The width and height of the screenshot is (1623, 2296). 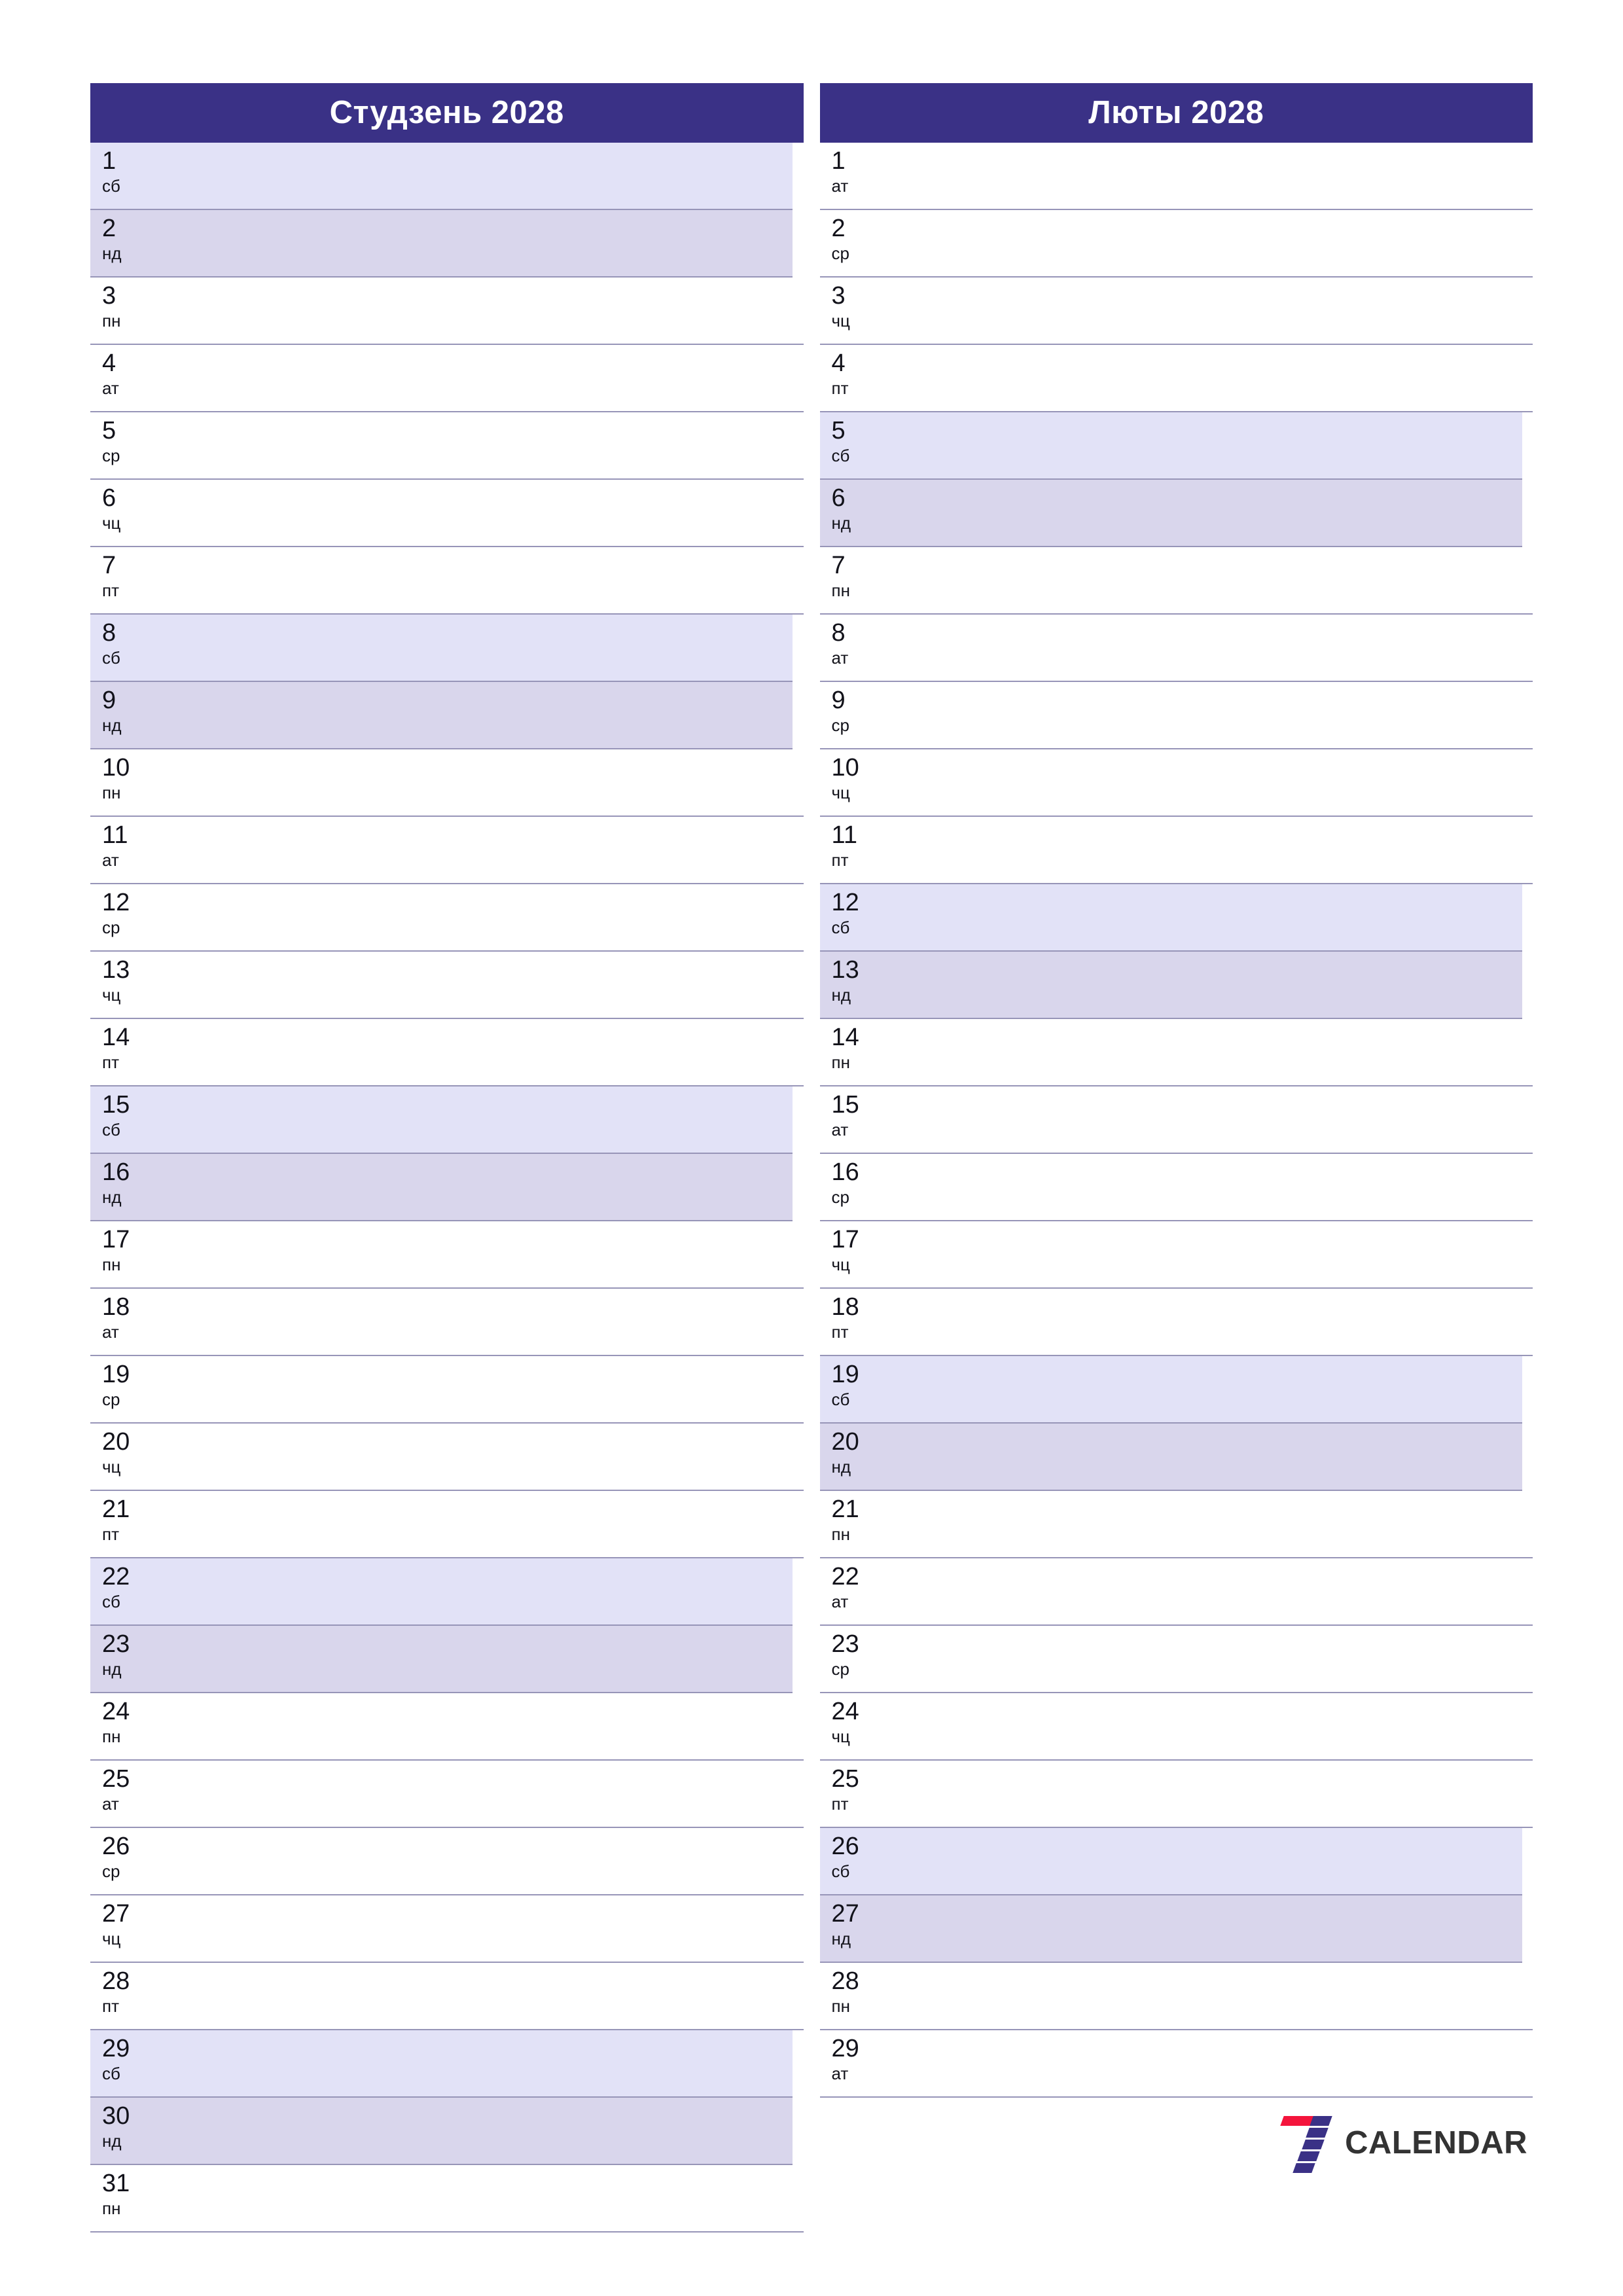 I want to click on day-row: 30 нд, so click(x=441, y=2131).